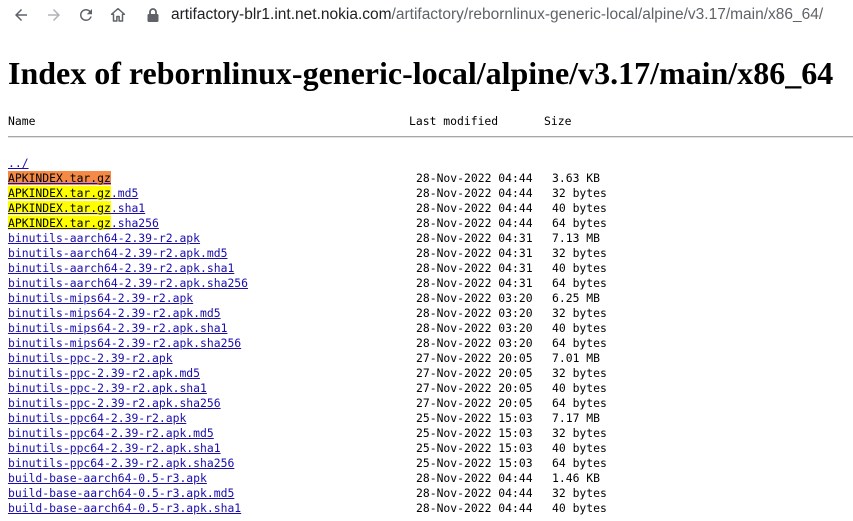 The height and width of the screenshot is (521, 853). What do you see at coordinates (104, 238) in the screenshot?
I see `file-link: binutils-aarch64-2.39-r2.apk` at bounding box center [104, 238].